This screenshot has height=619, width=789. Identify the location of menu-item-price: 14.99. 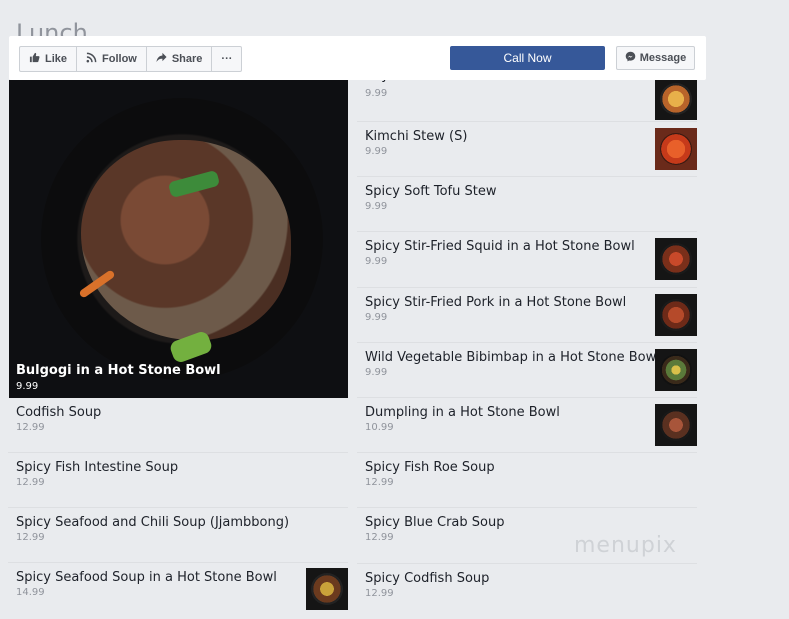
(30, 592).